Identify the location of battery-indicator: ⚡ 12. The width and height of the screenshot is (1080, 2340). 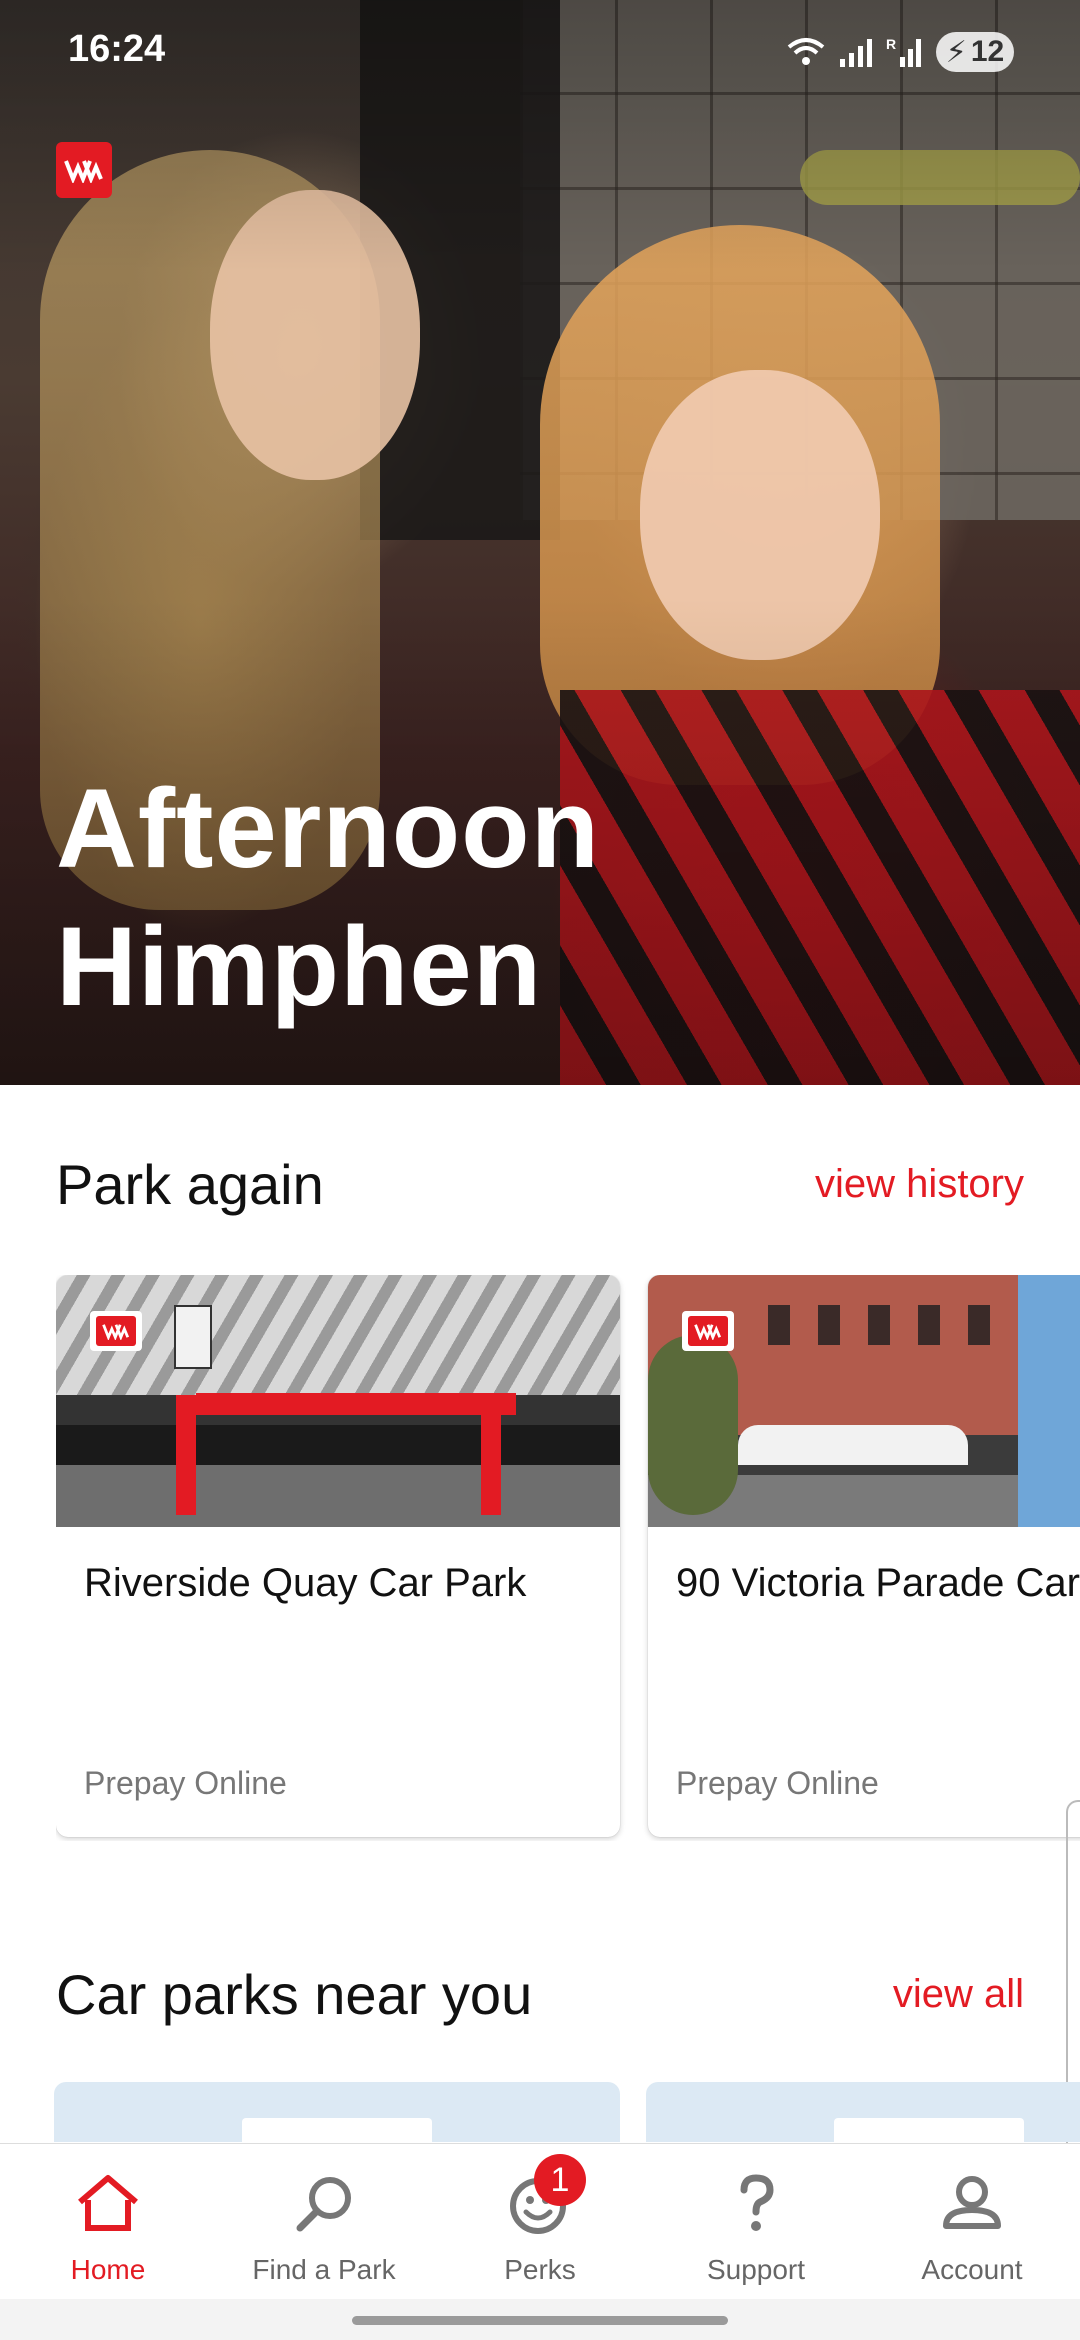
(975, 52).